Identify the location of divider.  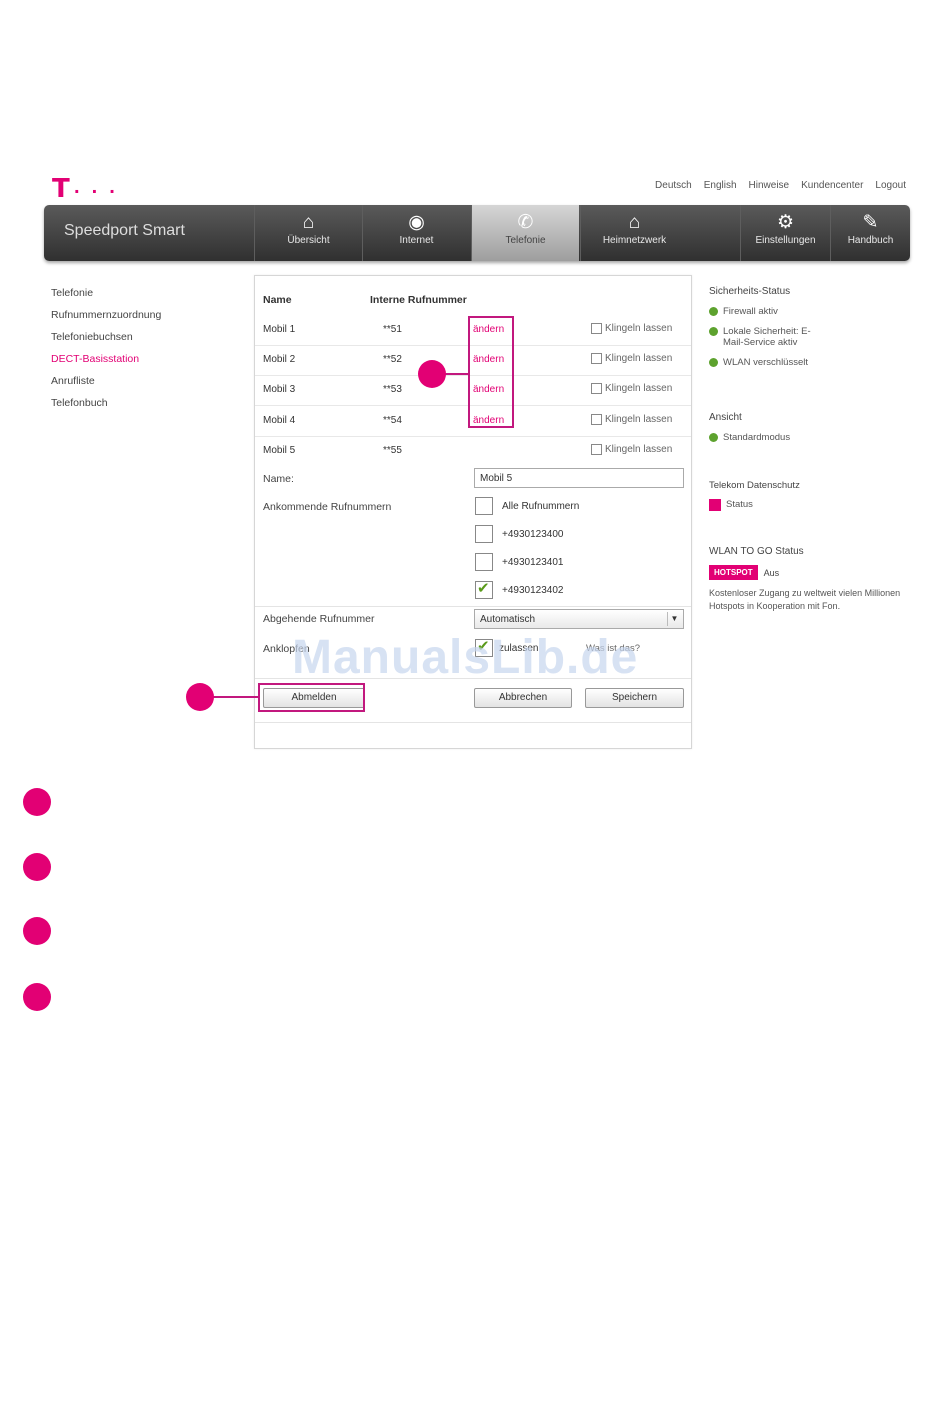
(473, 722).